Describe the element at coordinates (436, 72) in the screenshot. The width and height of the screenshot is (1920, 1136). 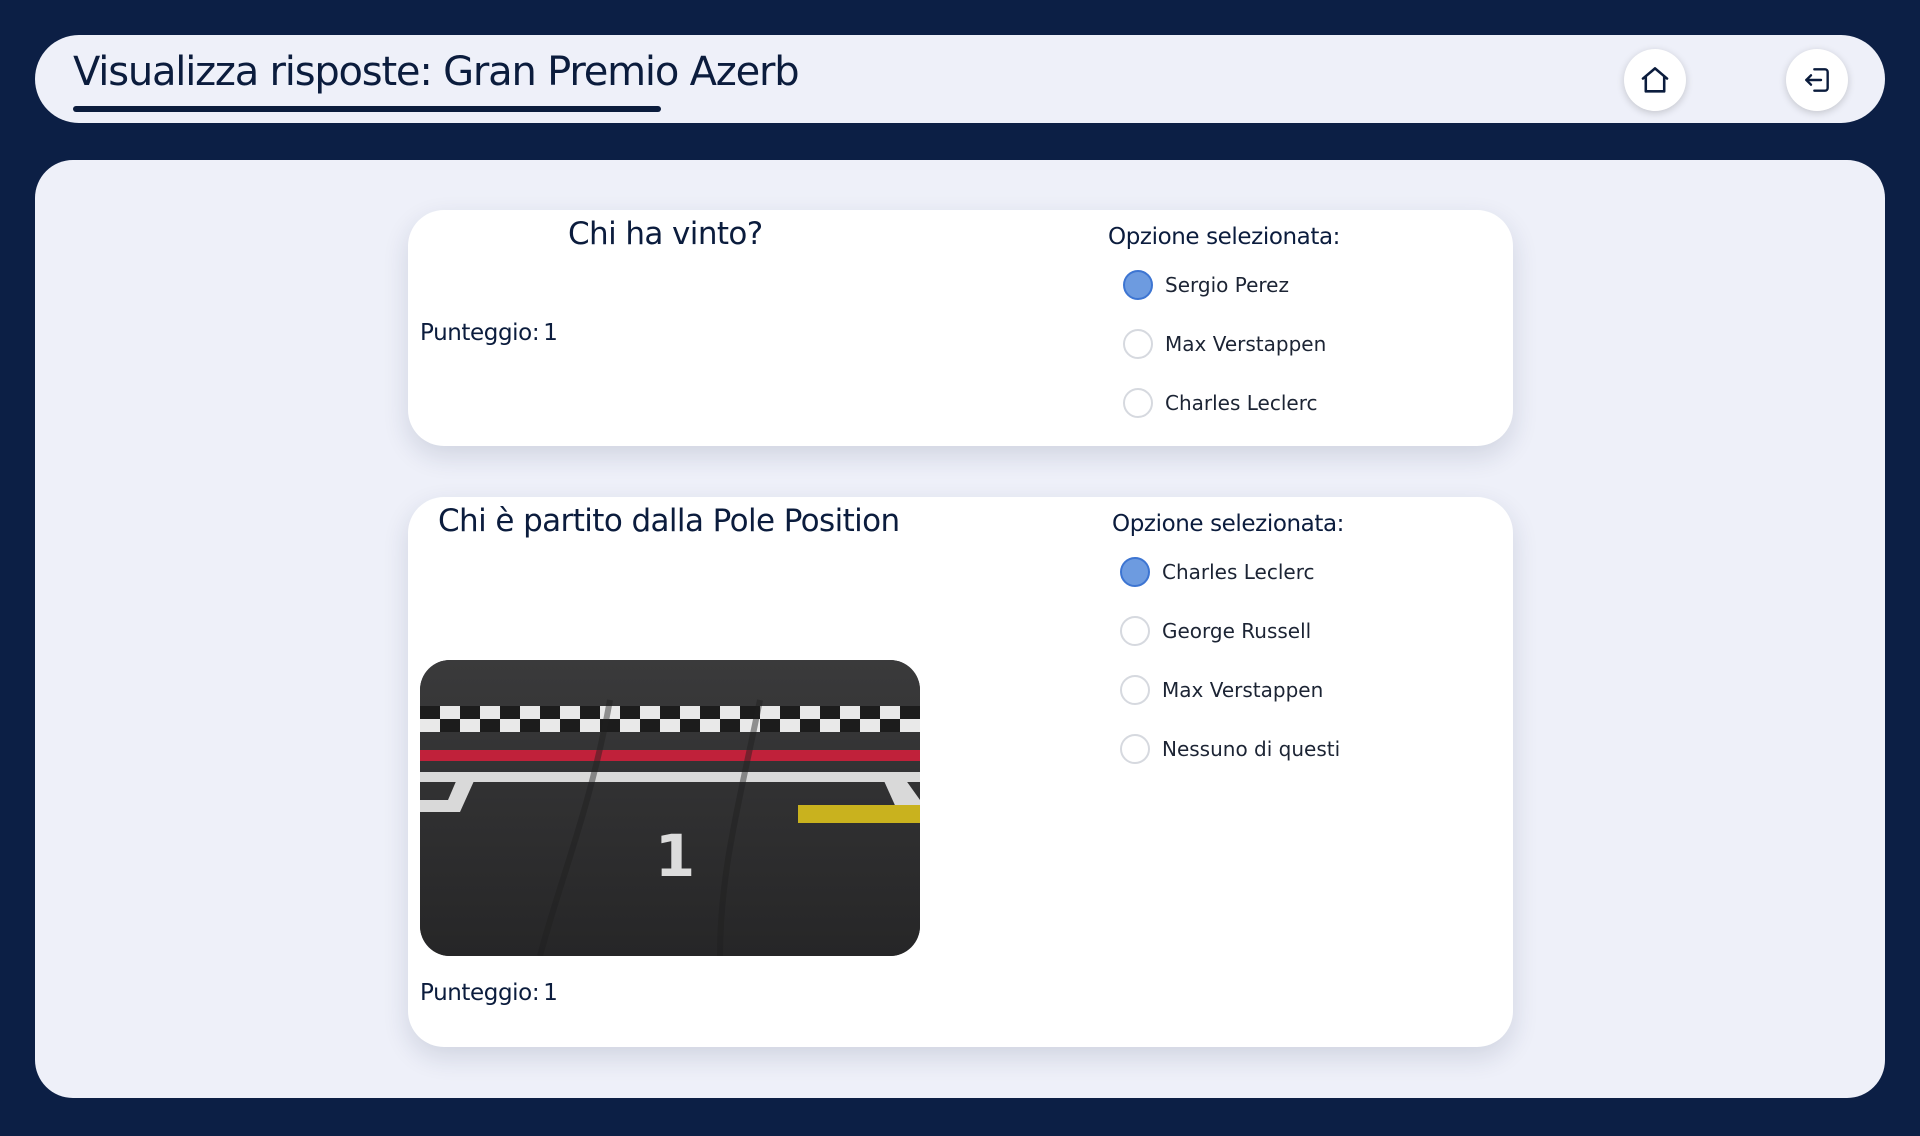
I see `page-title: Visualizza risposte: Gran Premio Azerb` at that location.